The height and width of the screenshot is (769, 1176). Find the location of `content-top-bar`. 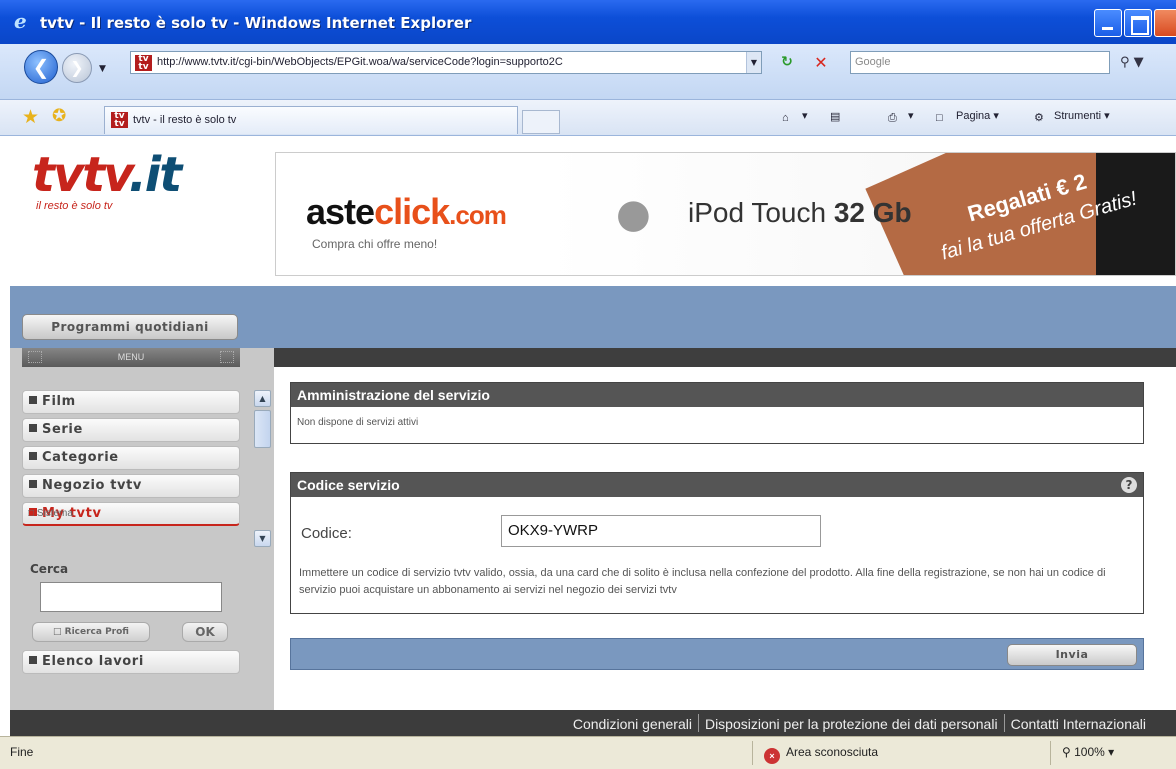

content-top-bar is located at coordinates (708, 357).